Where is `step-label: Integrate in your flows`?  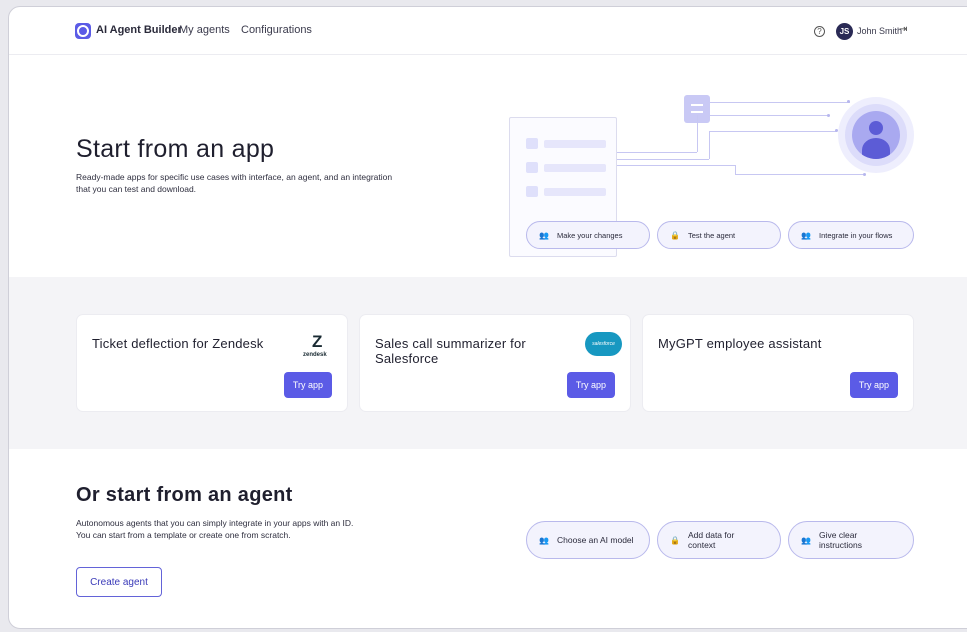
step-label: Integrate in your flows is located at coordinates (856, 235).